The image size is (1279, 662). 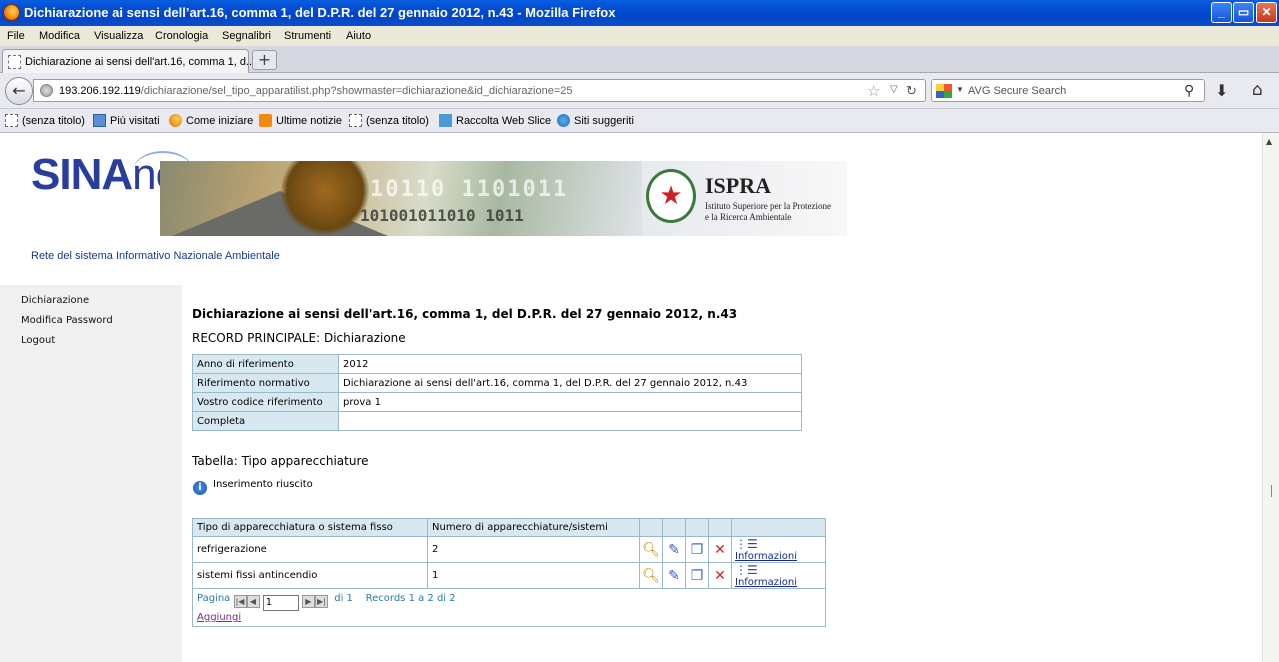 What do you see at coordinates (1189, 90) in the screenshot?
I see `search-icon: ⚲` at bounding box center [1189, 90].